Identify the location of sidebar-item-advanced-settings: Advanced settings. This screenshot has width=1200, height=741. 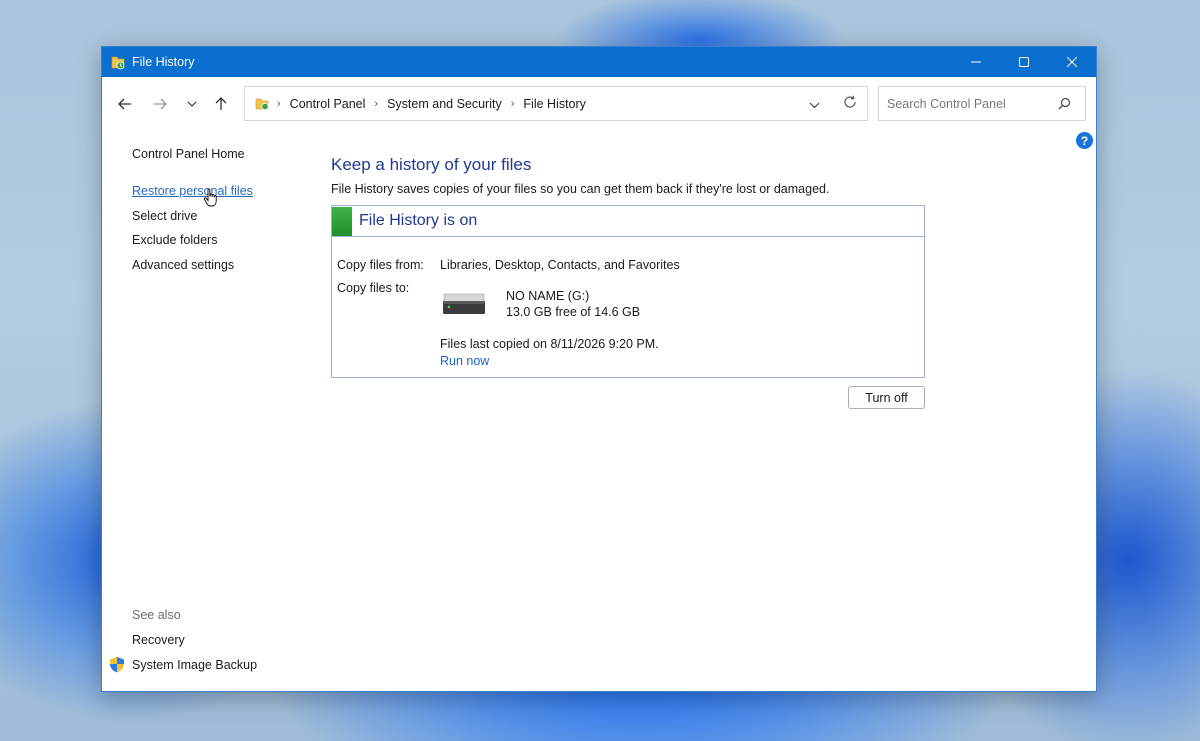
(183, 265).